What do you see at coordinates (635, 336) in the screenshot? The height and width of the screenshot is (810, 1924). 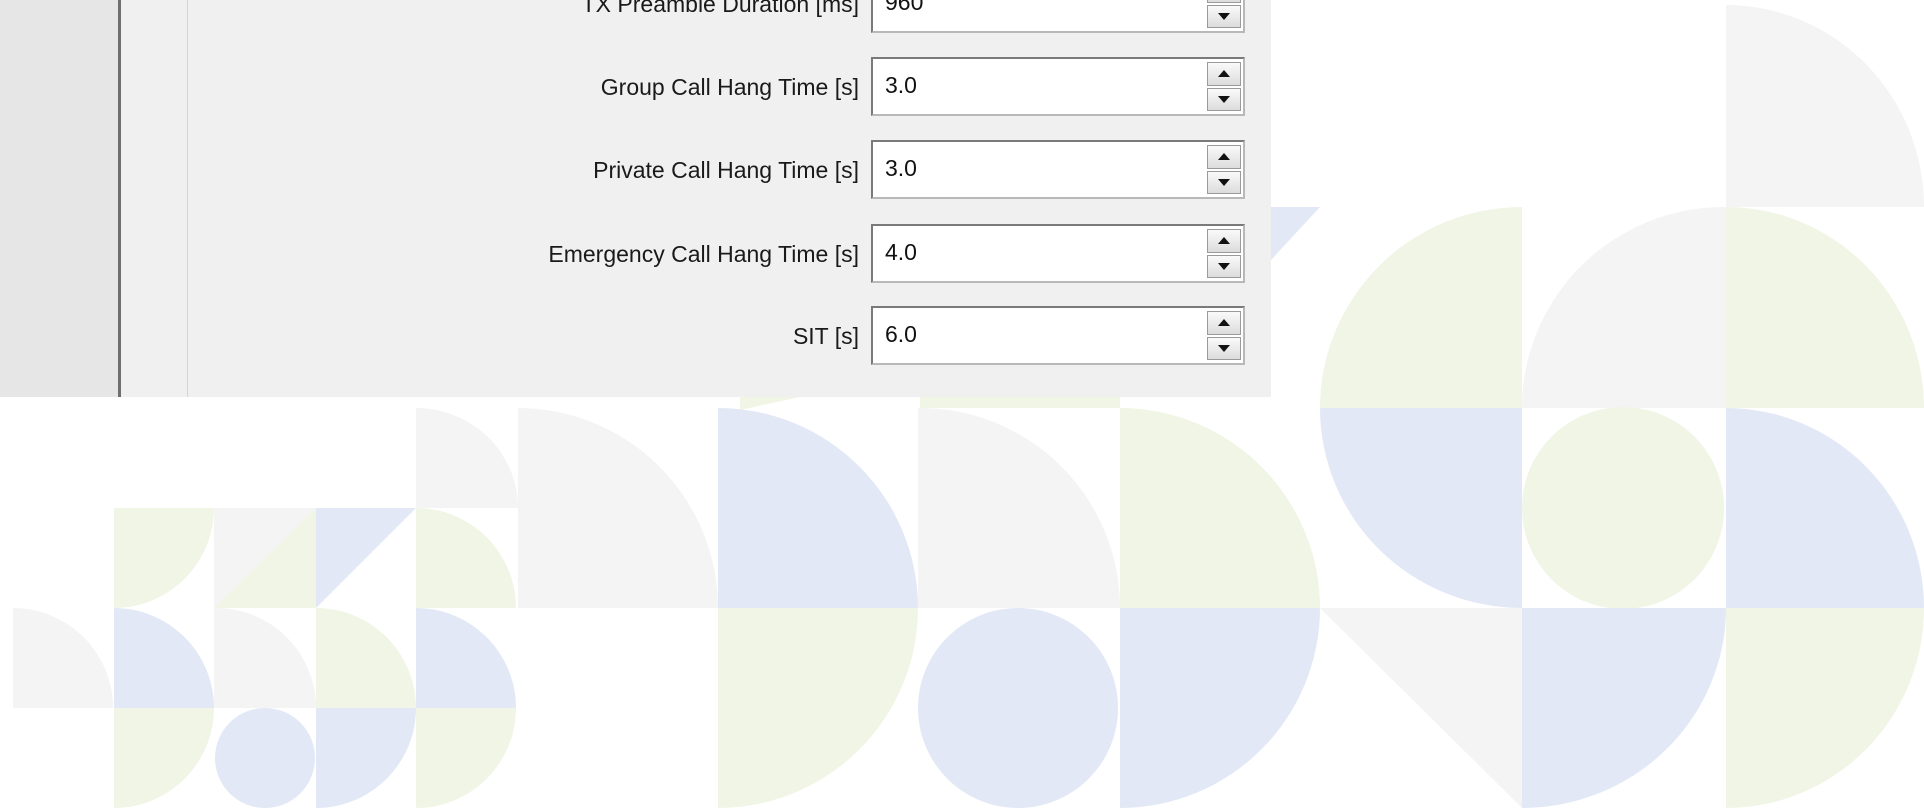 I see `setting-row-sit: SIT [s] 6.0` at bounding box center [635, 336].